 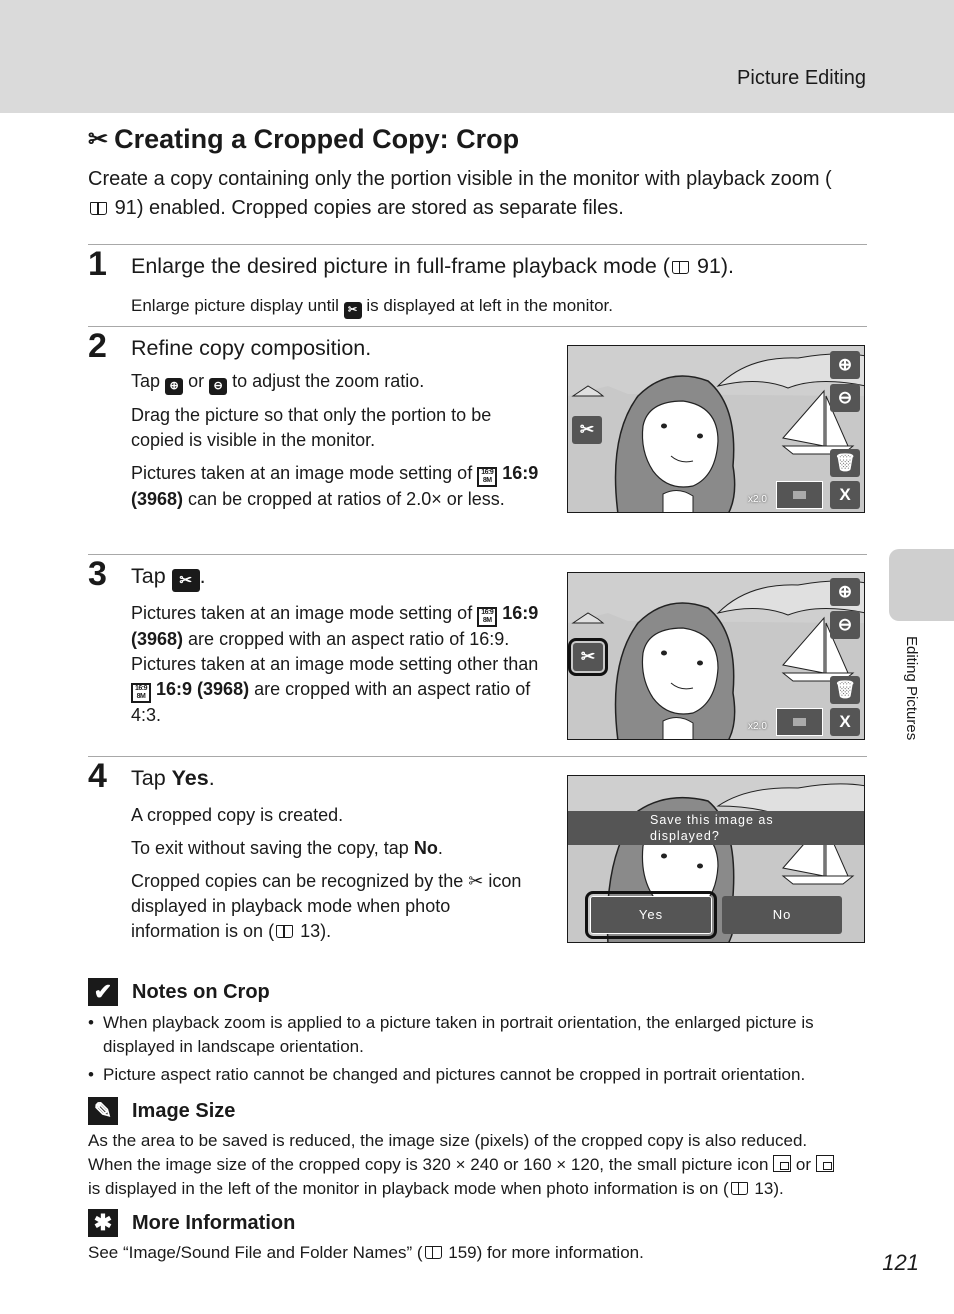 I want to click on step-text-part: is displayed at left in the monitor., so click(x=490, y=305).